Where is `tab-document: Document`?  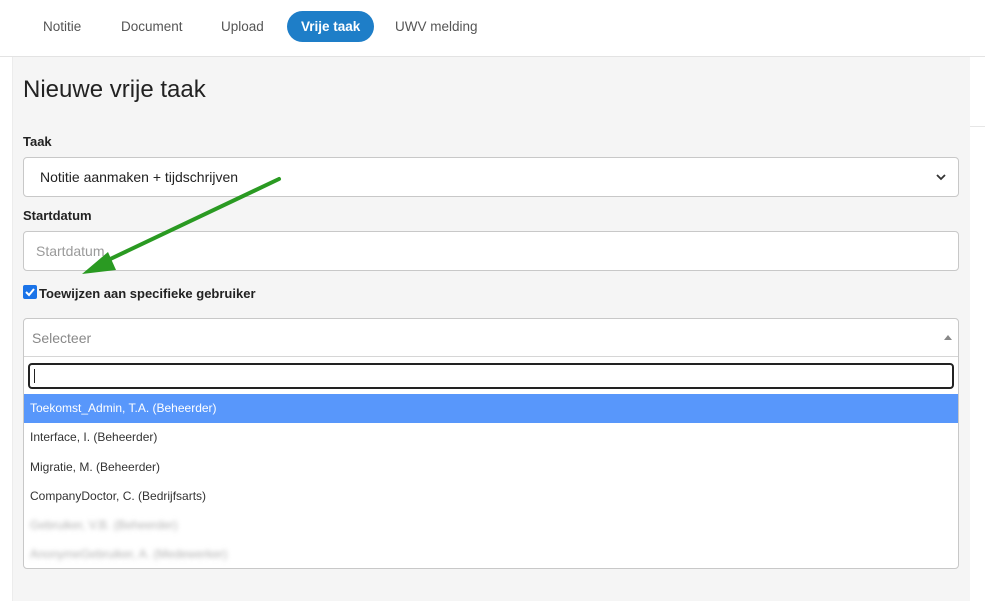
tab-document: Document is located at coordinates (152, 26).